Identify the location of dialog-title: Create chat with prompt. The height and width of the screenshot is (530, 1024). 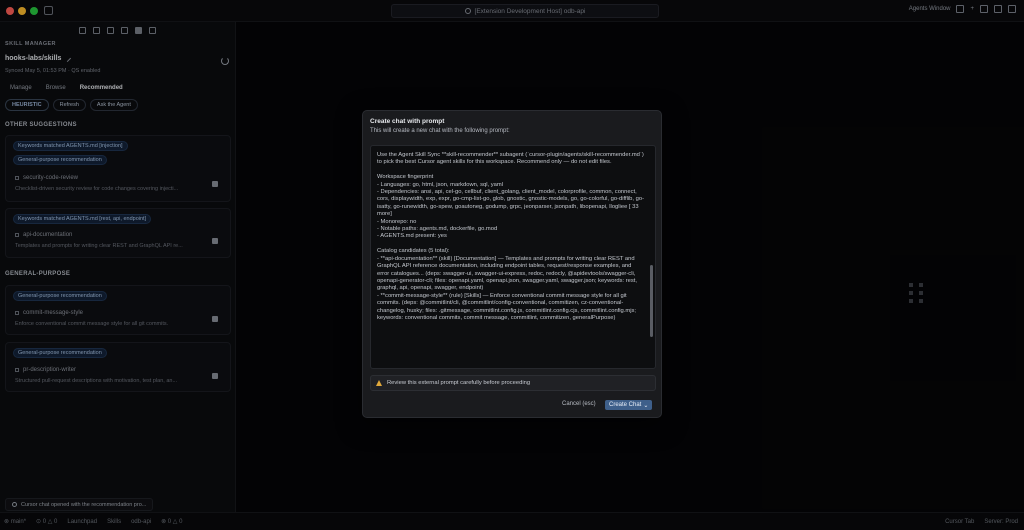
(407, 121).